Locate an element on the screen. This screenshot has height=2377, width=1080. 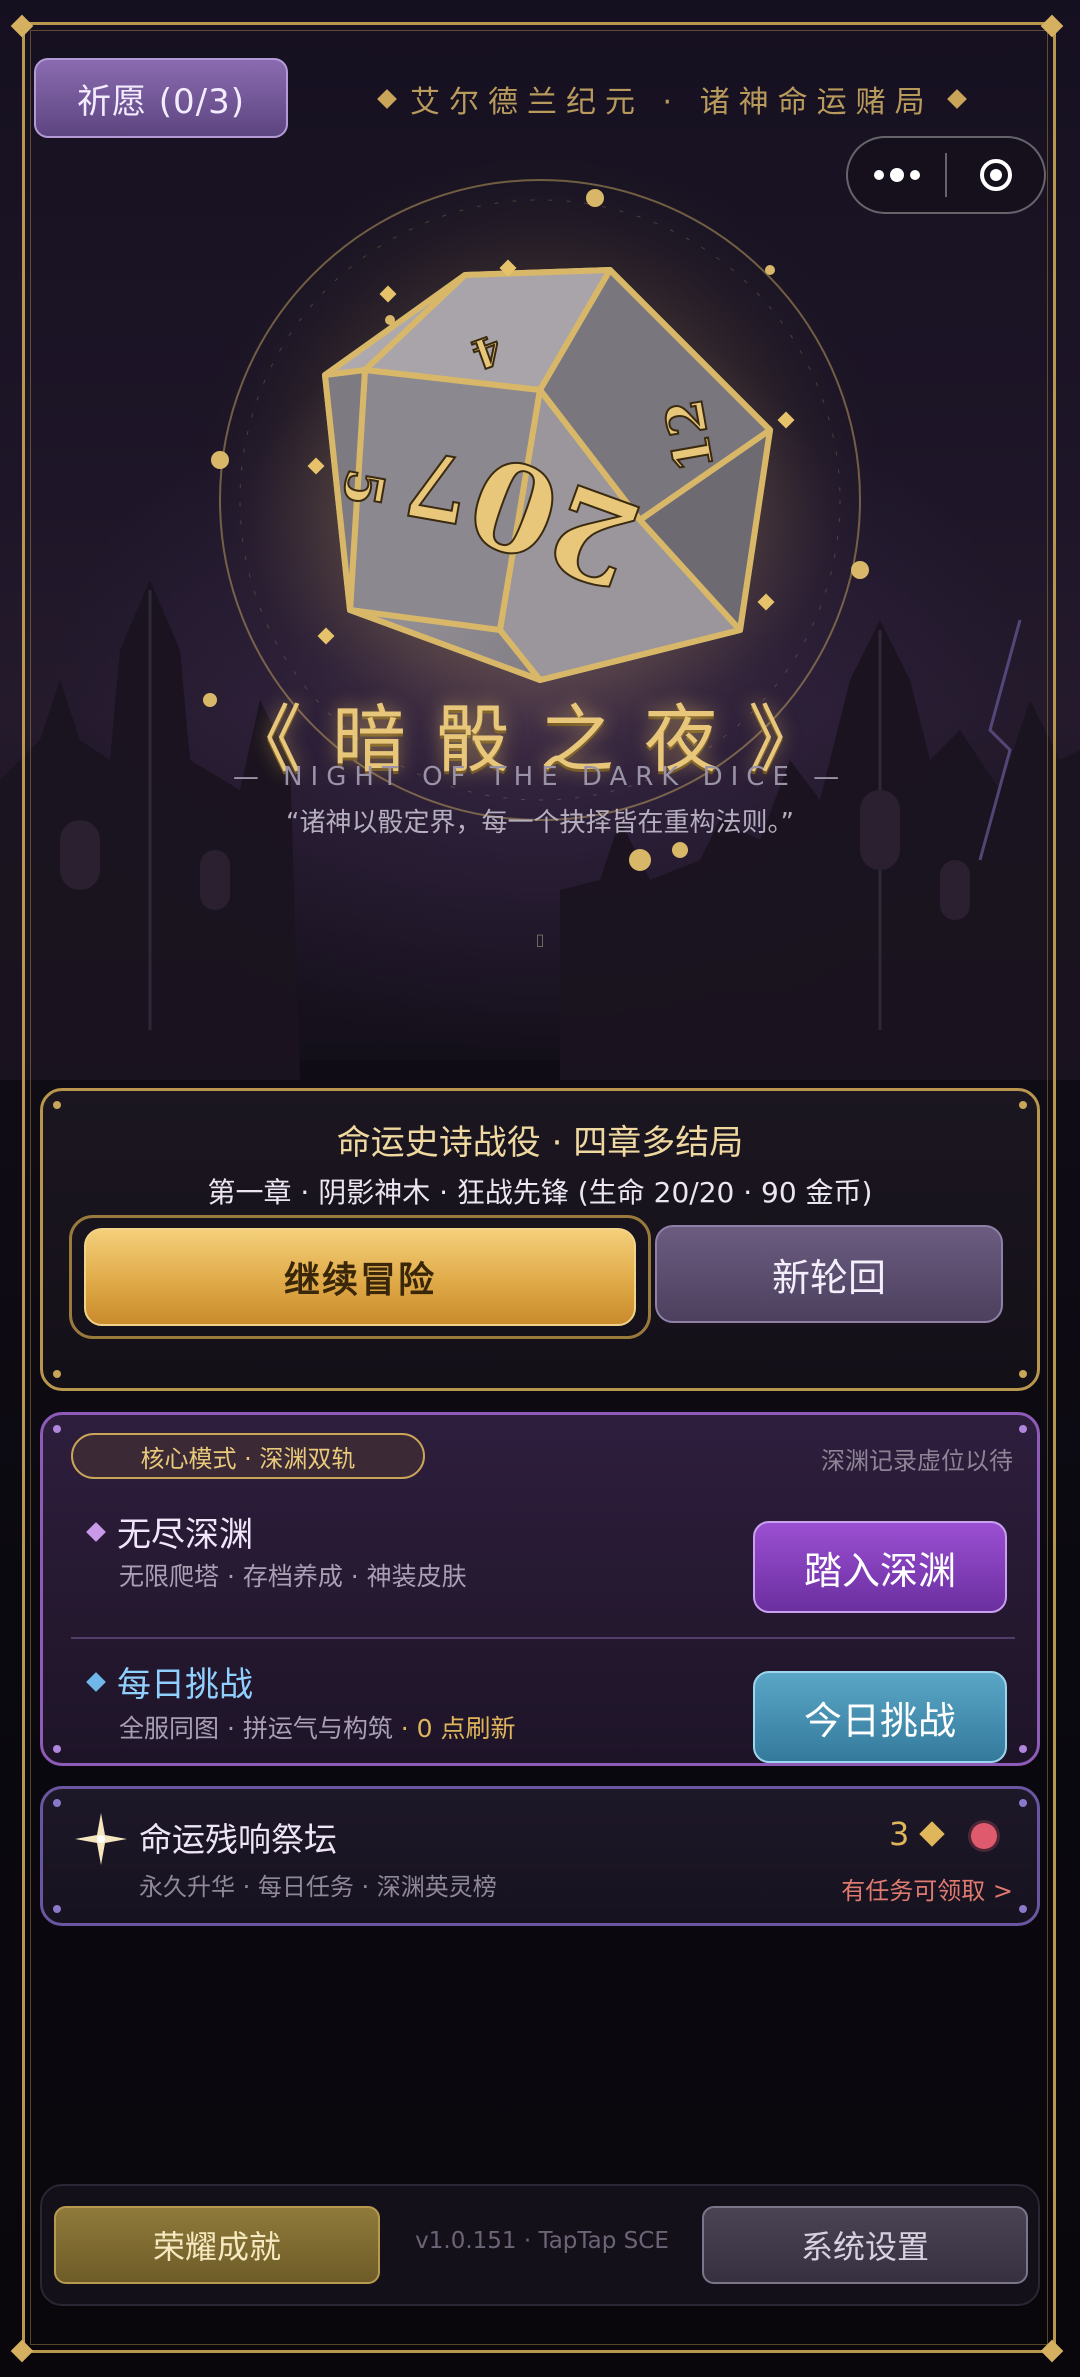
endless-abyss-label: 无尽深渊 is located at coordinates (185, 1535).